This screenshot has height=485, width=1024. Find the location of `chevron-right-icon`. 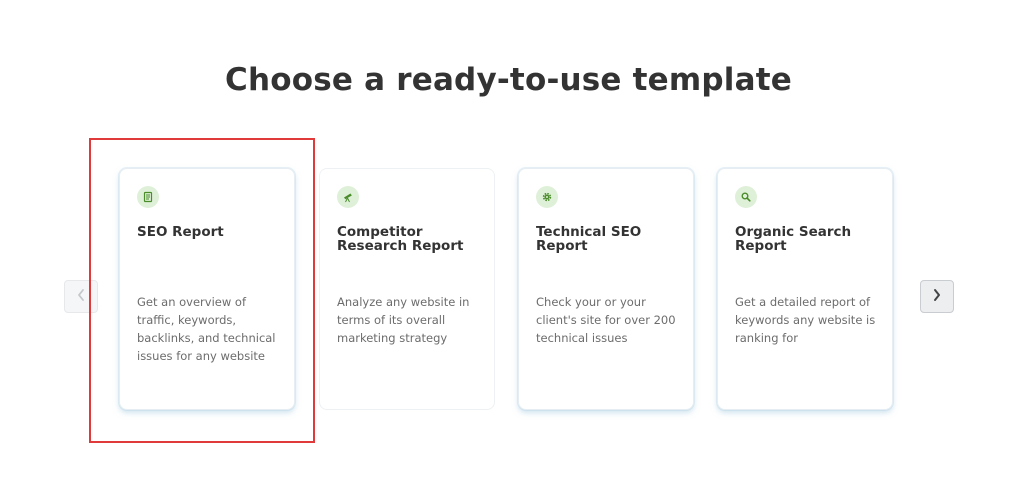

chevron-right-icon is located at coordinates (937, 296).